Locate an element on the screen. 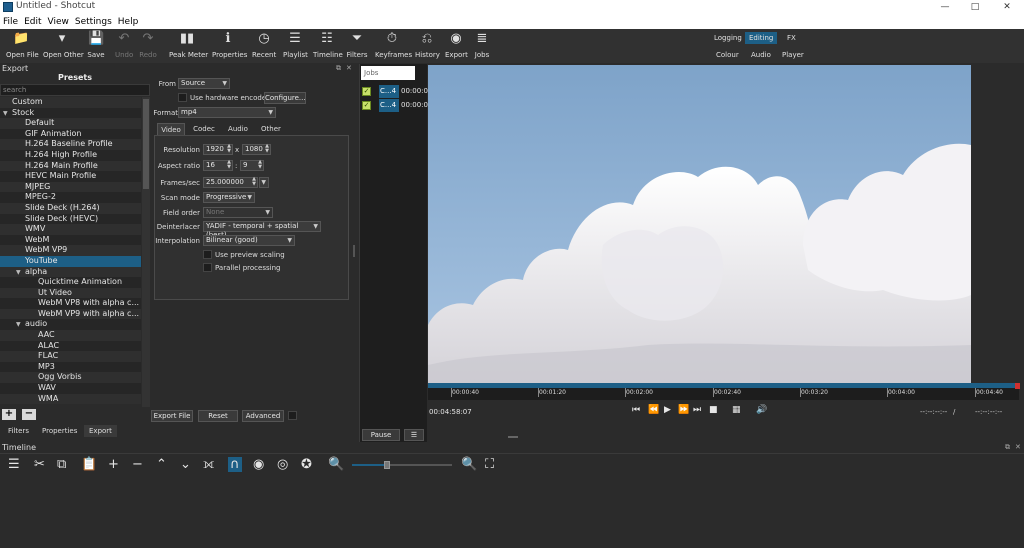 This screenshot has height=548, width=1024. menu-icon: ☰ is located at coordinates (14, 464).